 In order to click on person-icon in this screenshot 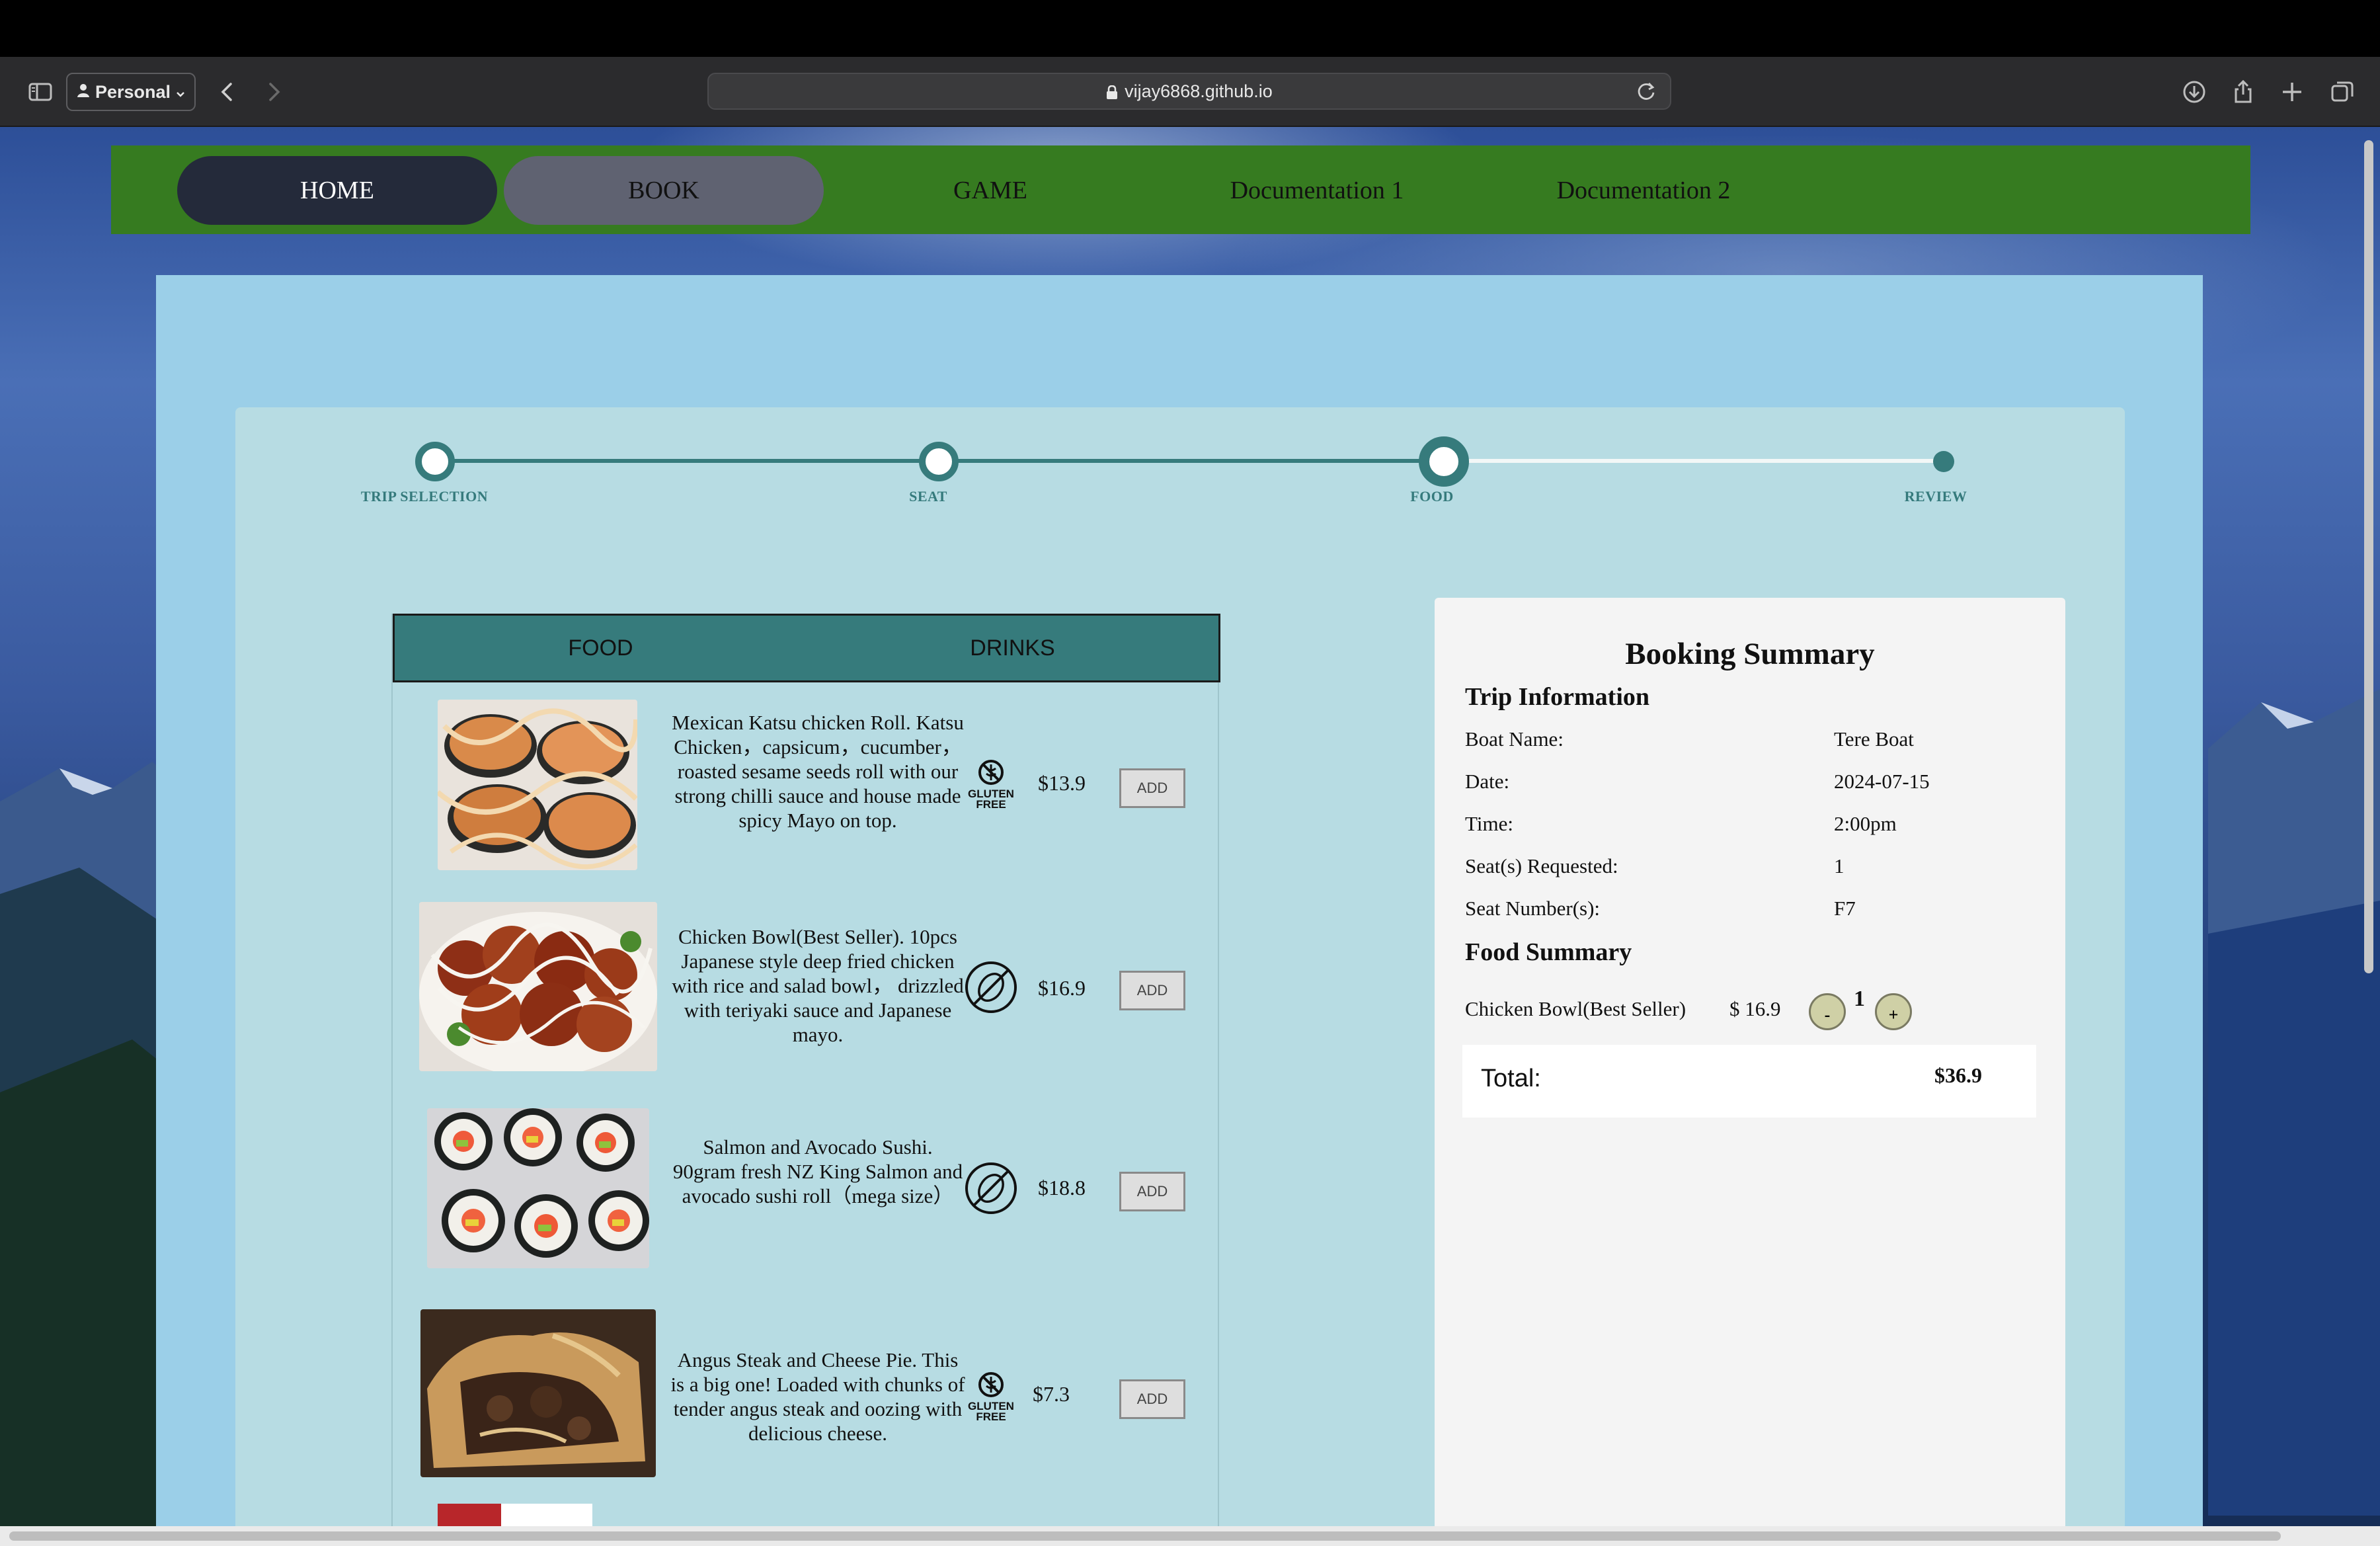, I will do `click(83, 92)`.